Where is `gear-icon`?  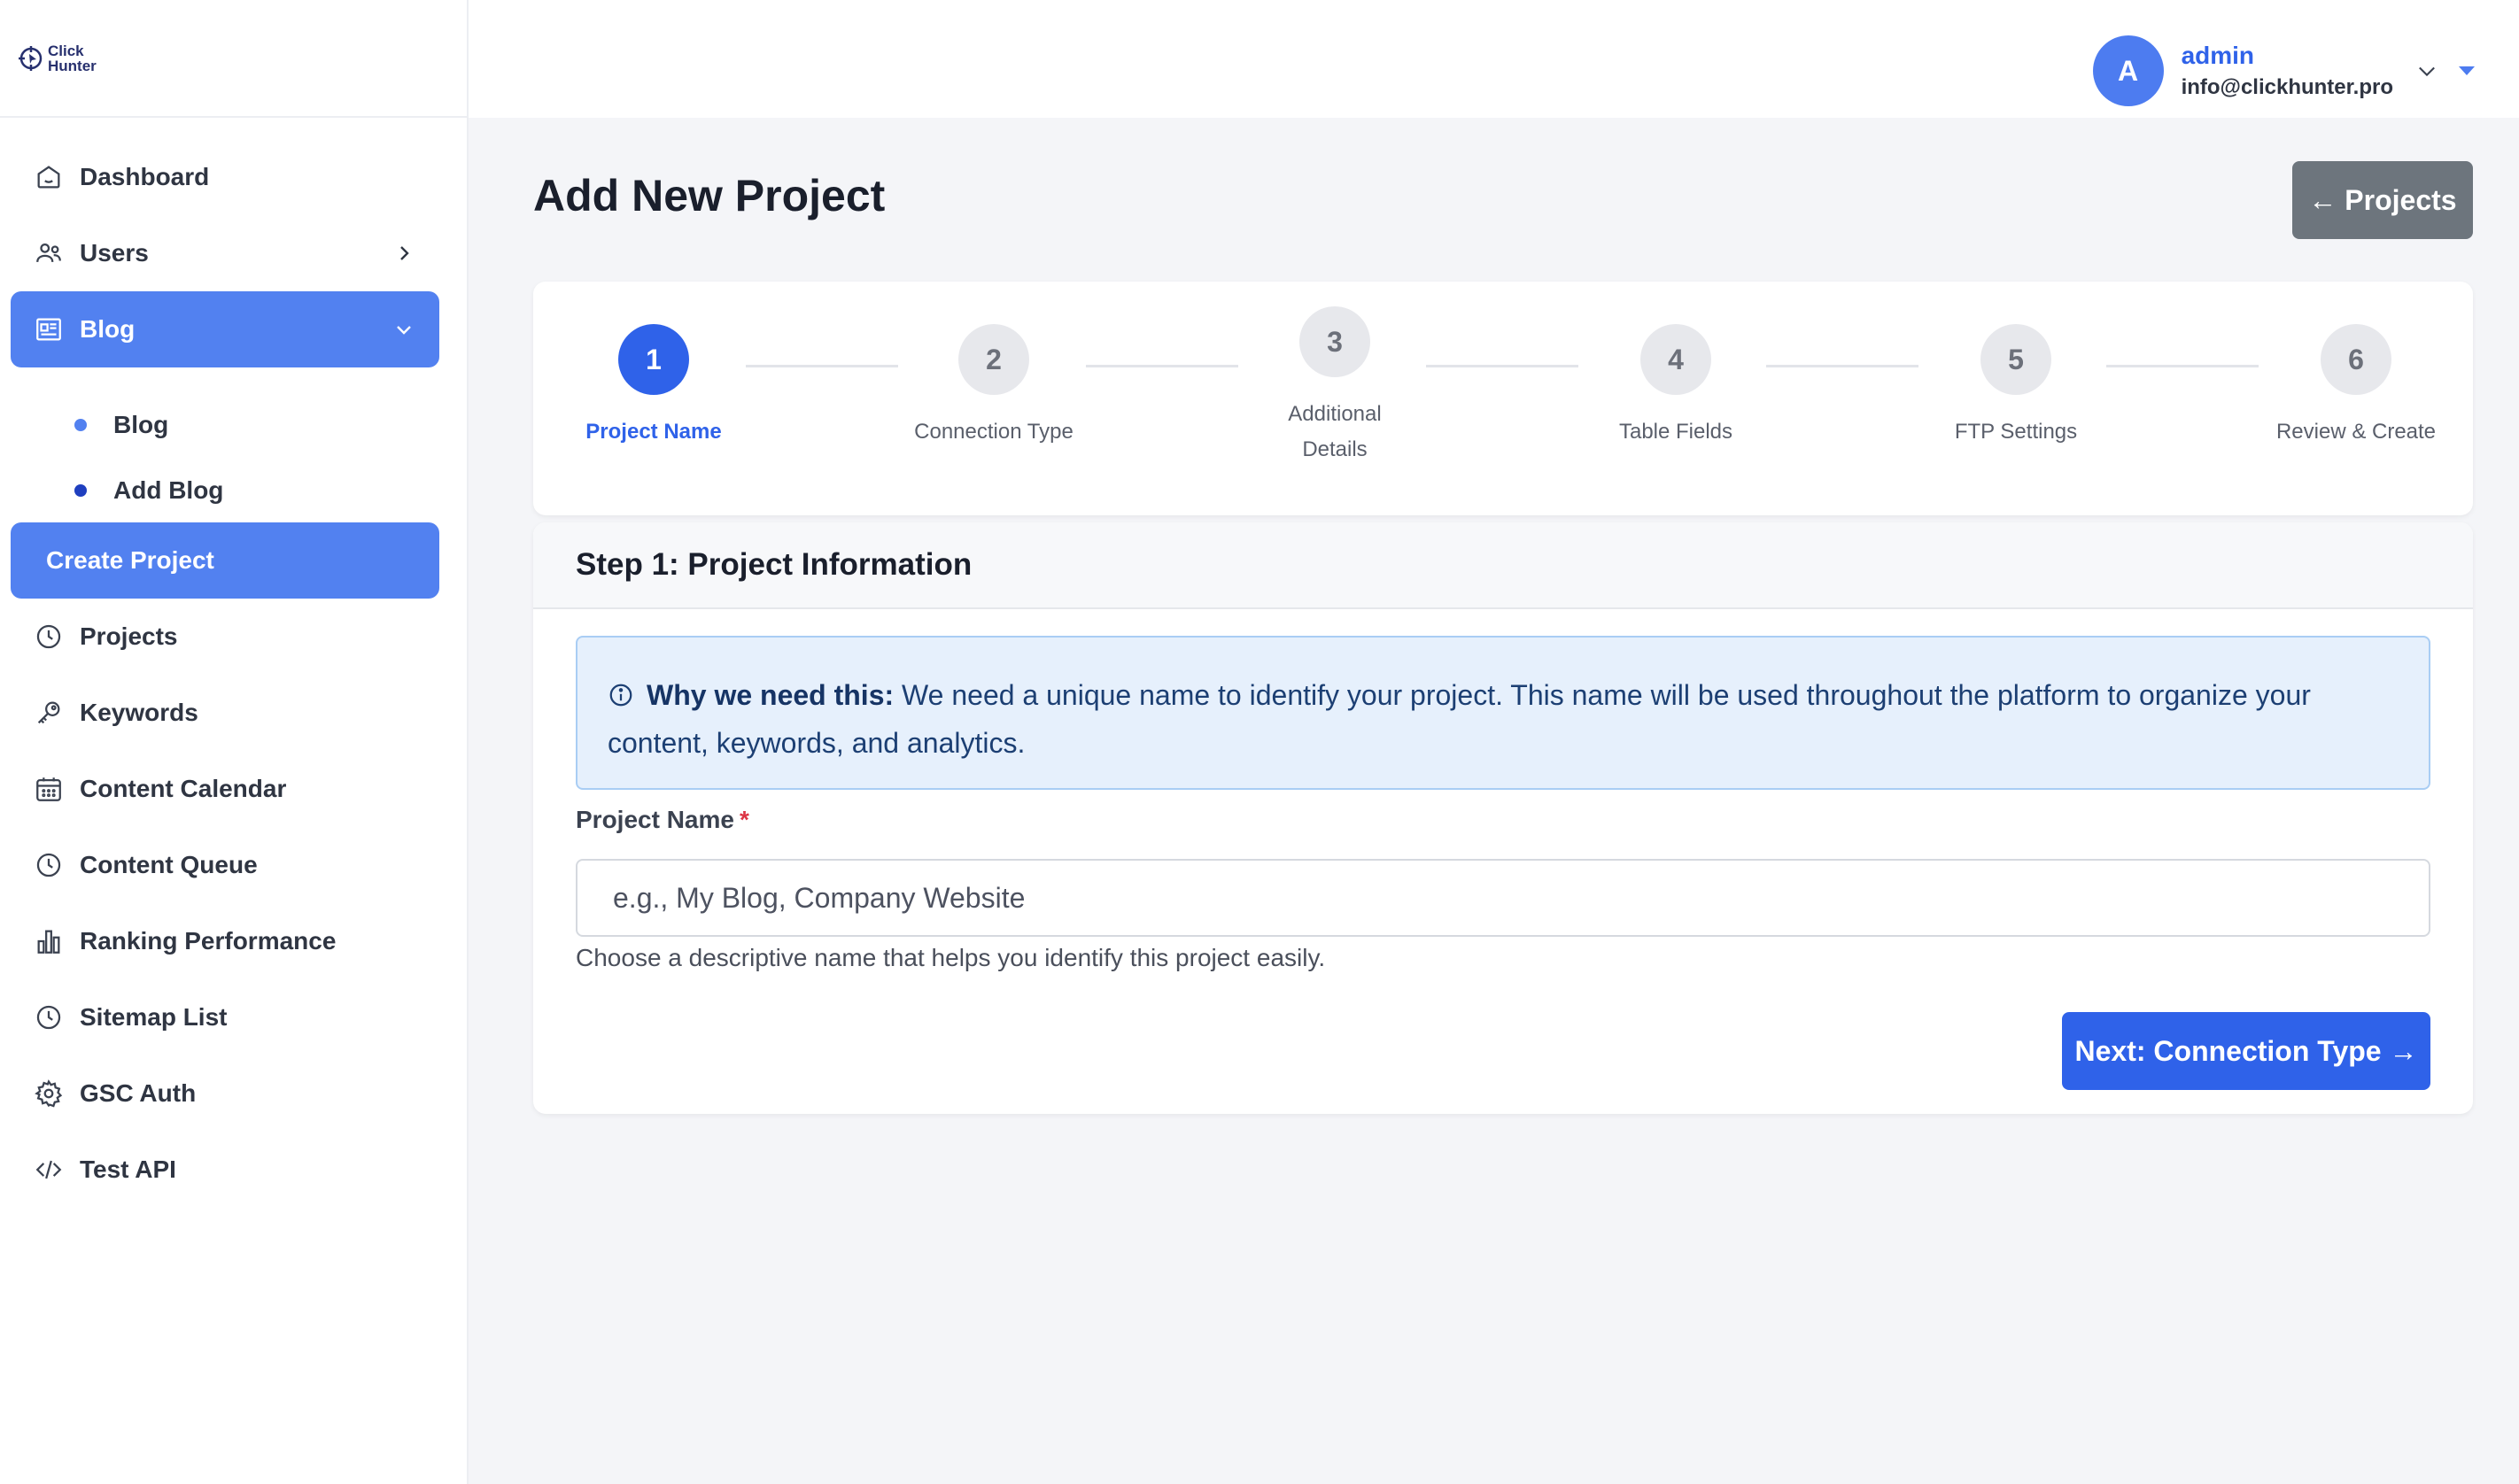
gear-icon is located at coordinates (49, 1093).